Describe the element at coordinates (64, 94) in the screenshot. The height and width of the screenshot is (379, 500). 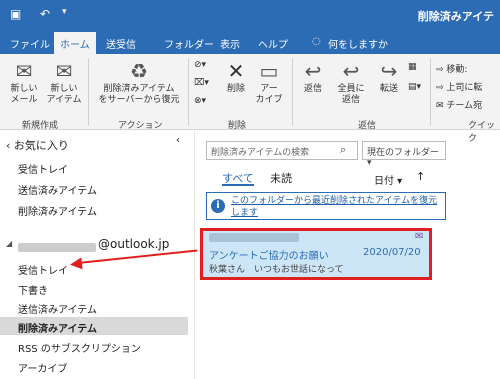
I see `new-items-label: 新しい アイテム` at that location.